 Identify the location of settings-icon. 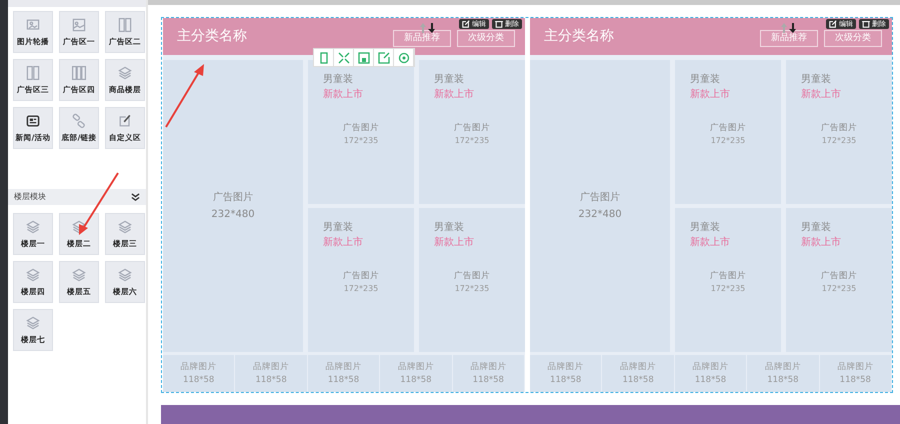
(404, 58).